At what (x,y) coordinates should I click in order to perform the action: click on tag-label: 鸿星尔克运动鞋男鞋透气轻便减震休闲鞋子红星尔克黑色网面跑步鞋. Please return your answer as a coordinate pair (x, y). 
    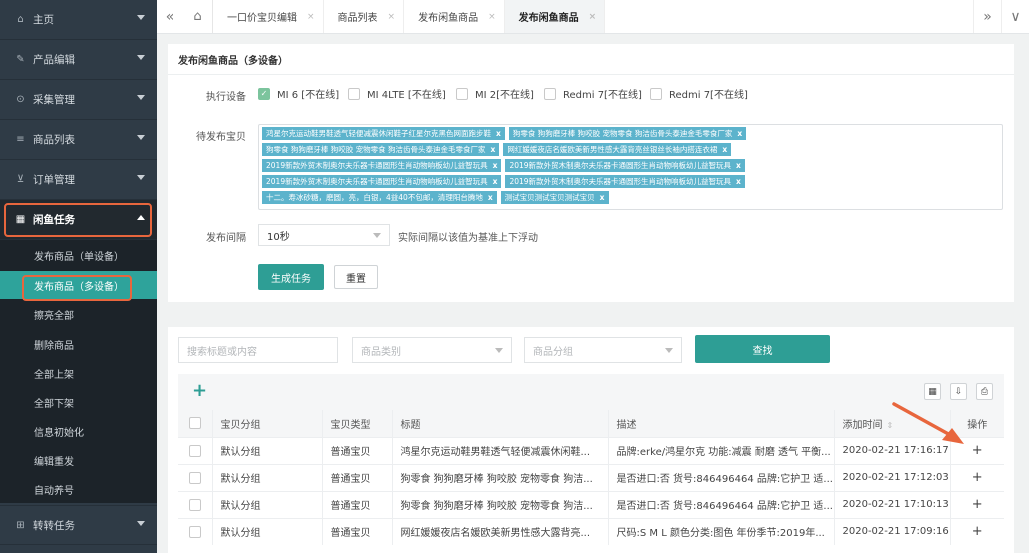
    Looking at the image, I should click on (378, 133).